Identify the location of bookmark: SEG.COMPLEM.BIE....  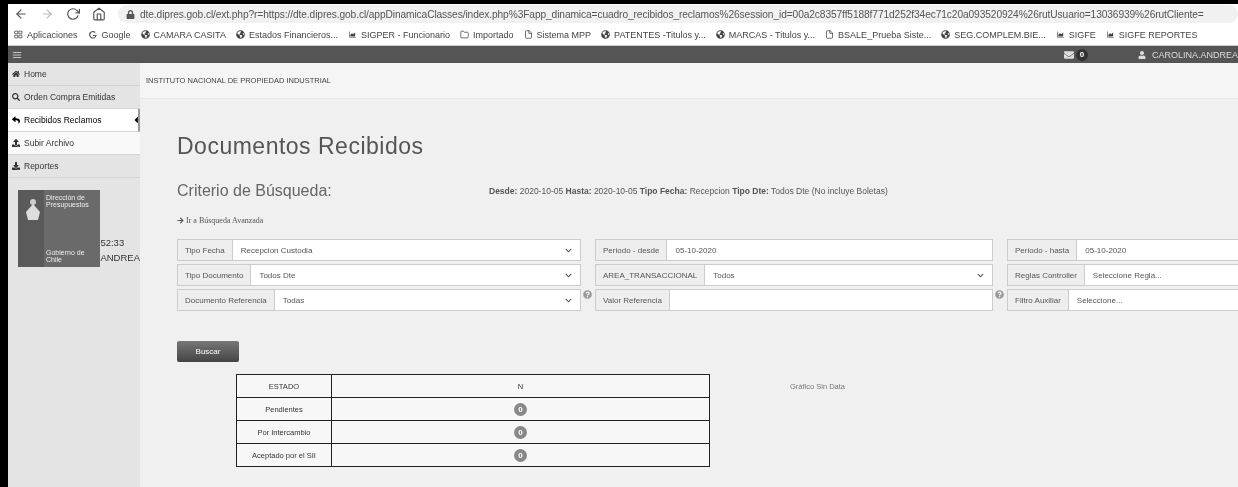
(993, 34).